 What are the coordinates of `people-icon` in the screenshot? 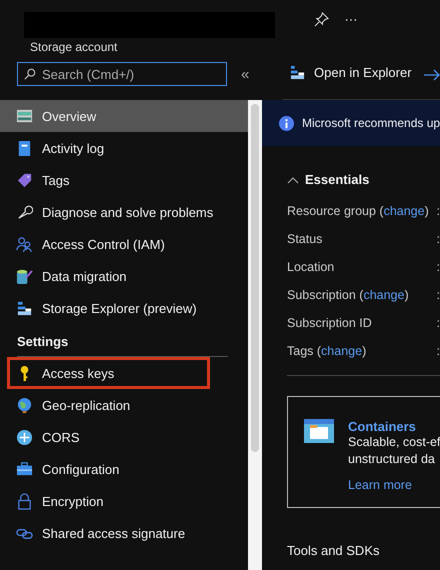 It's located at (24, 244).